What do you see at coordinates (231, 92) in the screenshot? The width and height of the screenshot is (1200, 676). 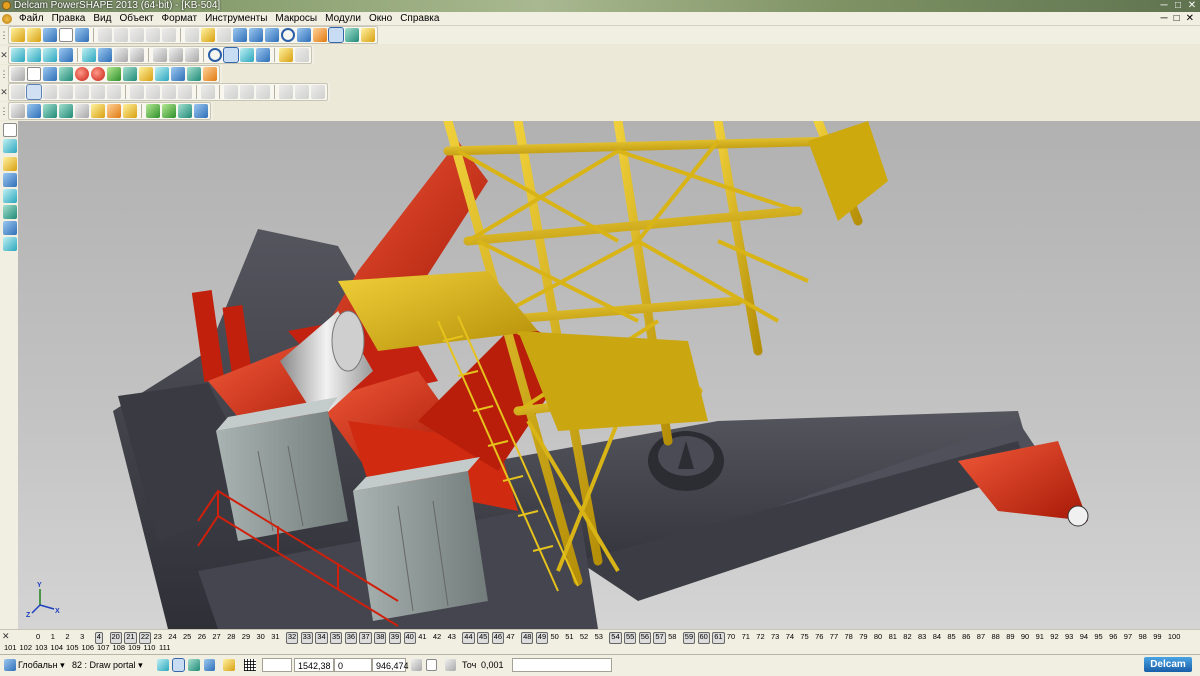 I see `feature-6-icon` at bounding box center [231, 92].